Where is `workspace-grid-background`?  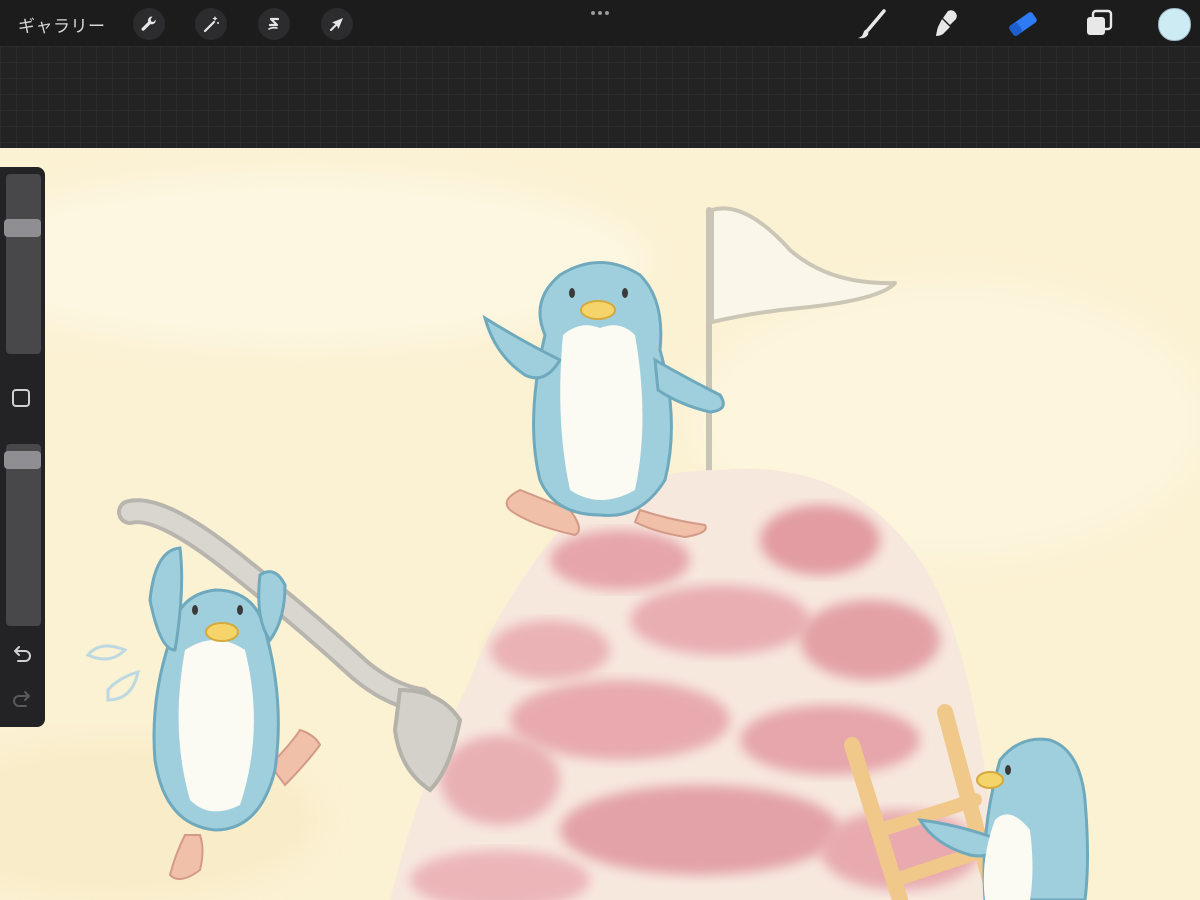
workspace-grid-background is located at coordinates (600, 97).